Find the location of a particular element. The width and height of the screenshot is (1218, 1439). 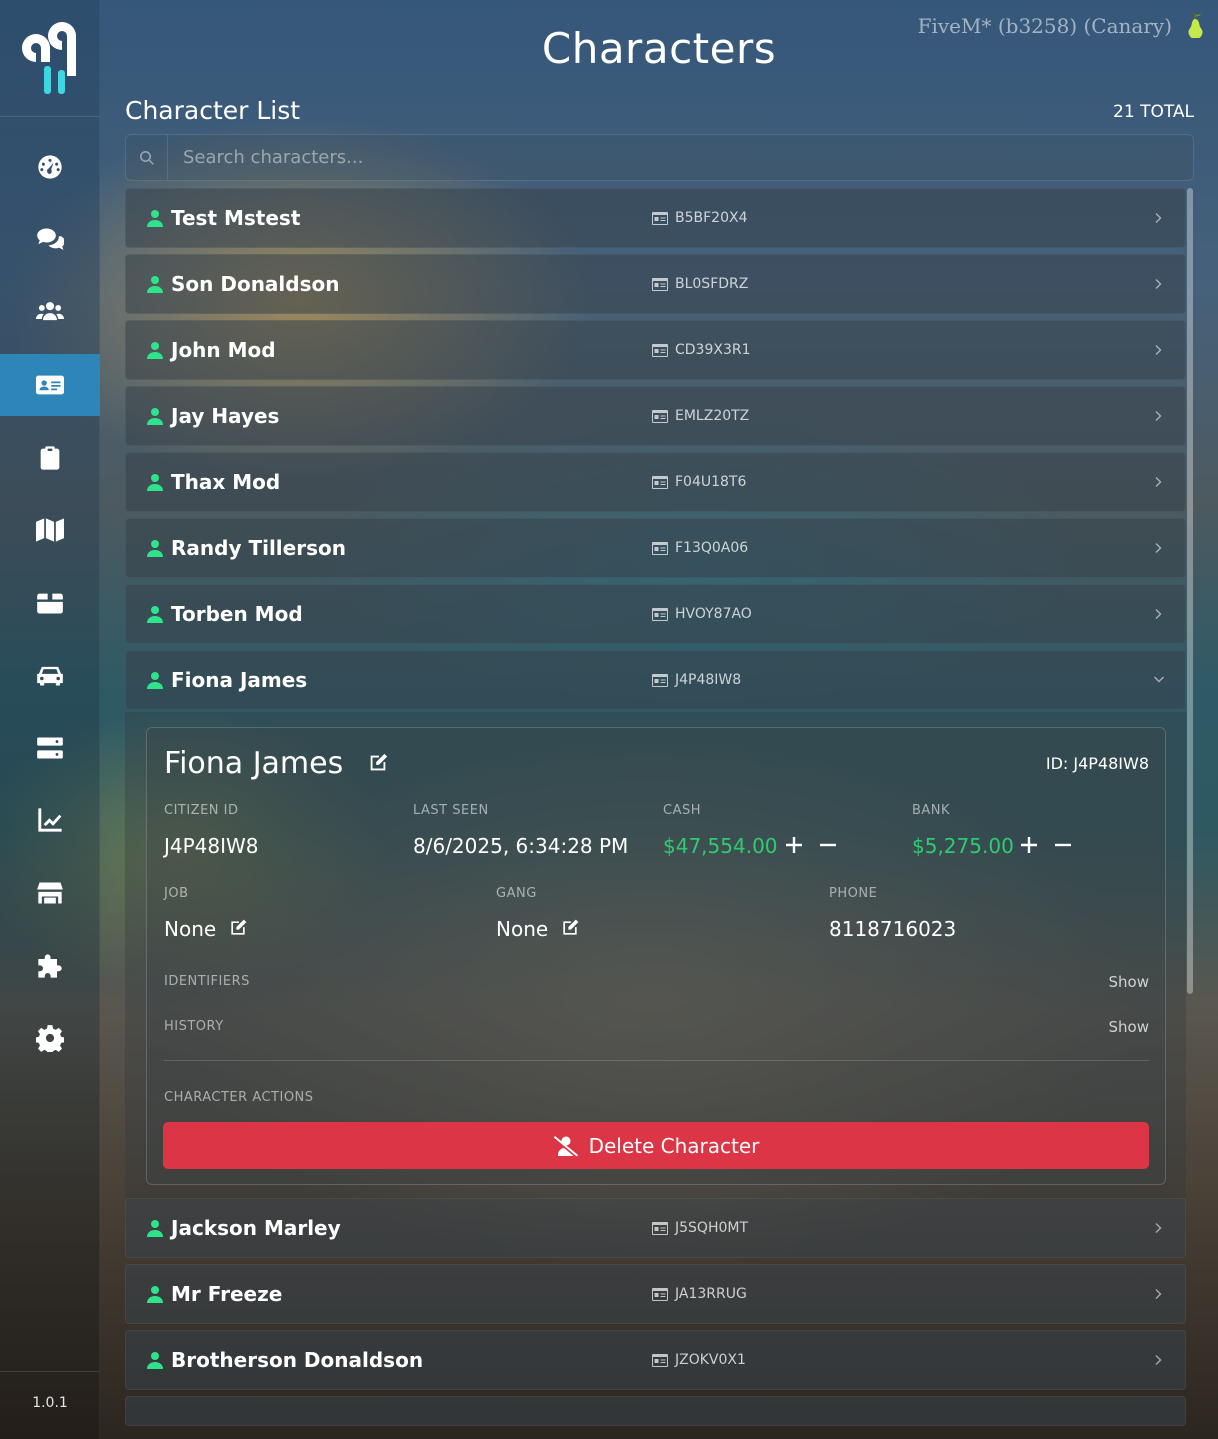

bank-value: $5,275.00 is located at coordinates (963, 846).